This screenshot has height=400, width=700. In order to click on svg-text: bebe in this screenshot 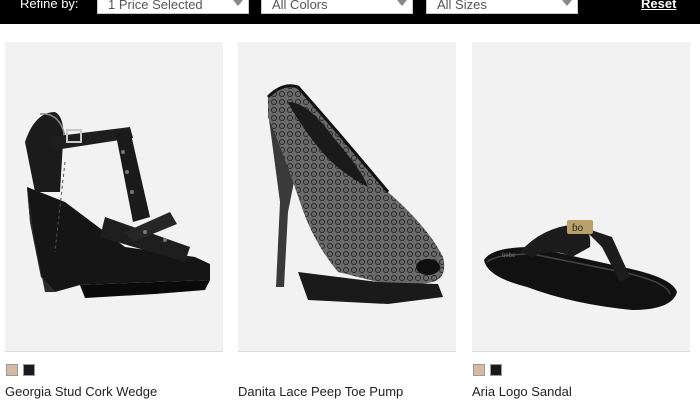, I will do `click(509, 256)`.